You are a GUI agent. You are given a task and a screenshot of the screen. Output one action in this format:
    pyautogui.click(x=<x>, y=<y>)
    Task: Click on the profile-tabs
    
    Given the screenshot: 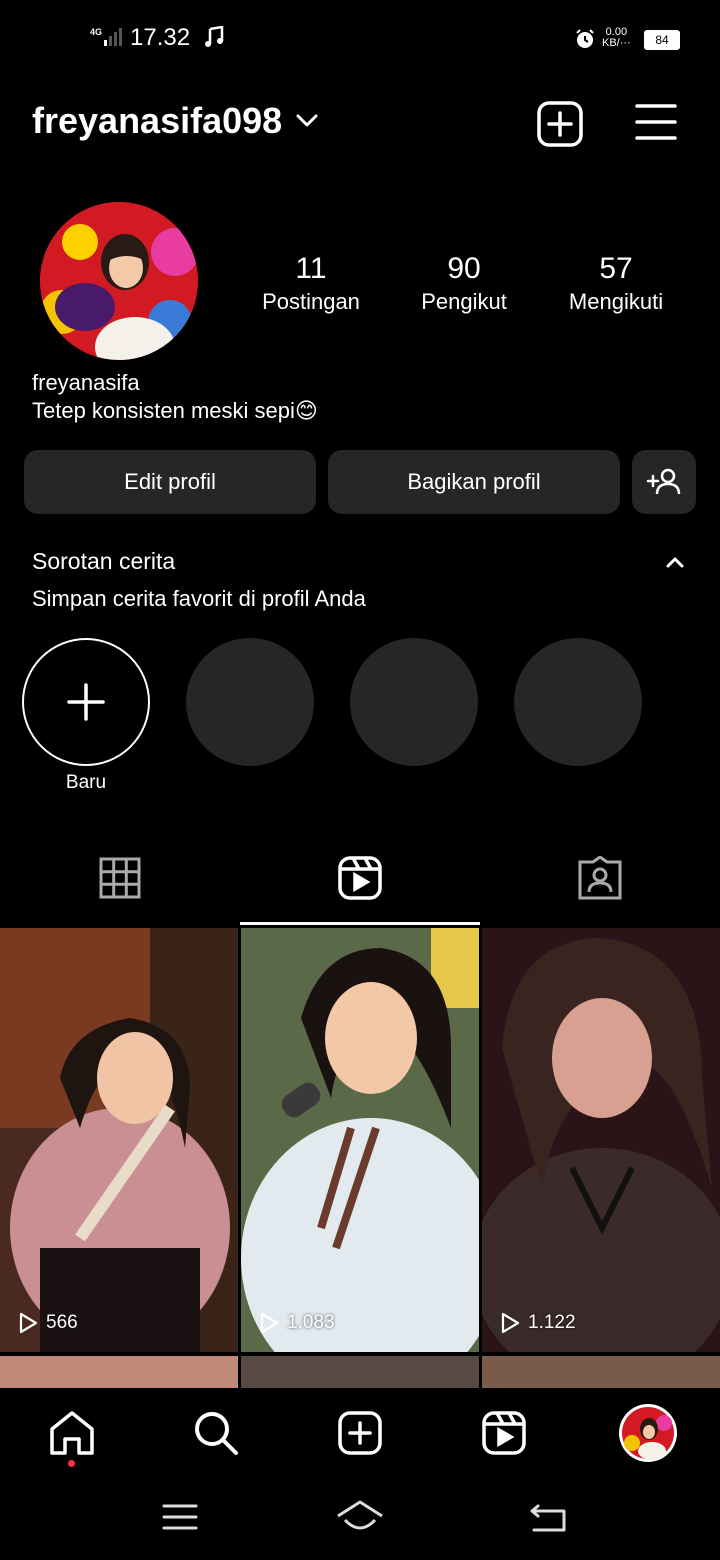 What is the action you would take?
    pyautogui.click(x=360, y=878)
    